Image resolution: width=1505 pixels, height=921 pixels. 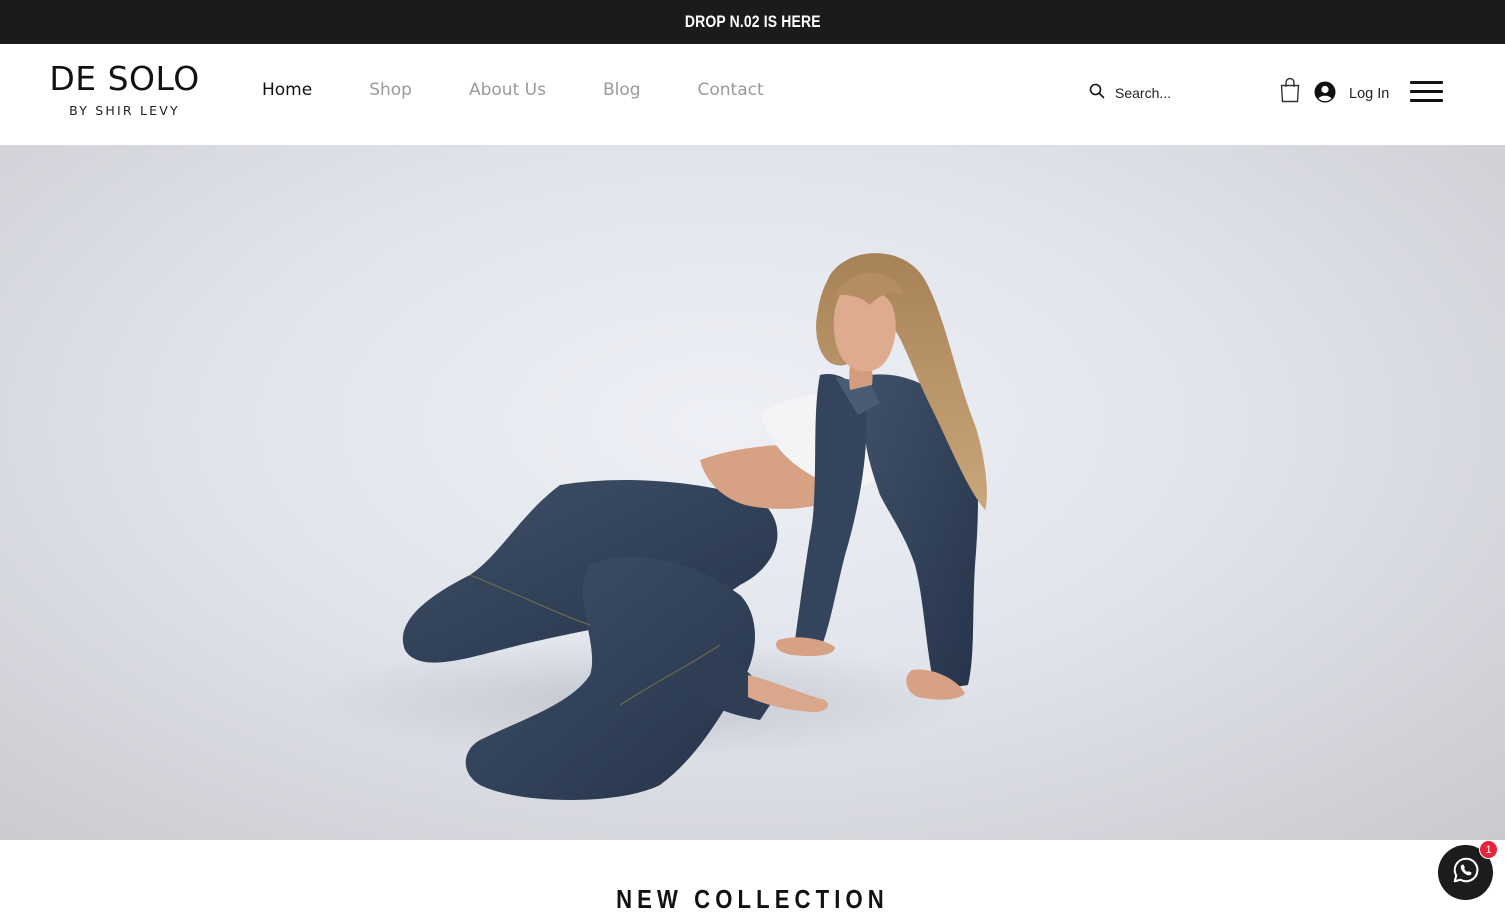 What do you see at coordinates (124, 110) in the screenshot?
I see `logo-subtitle: BY SHIR LEVY` at bounding box center [124, 110].